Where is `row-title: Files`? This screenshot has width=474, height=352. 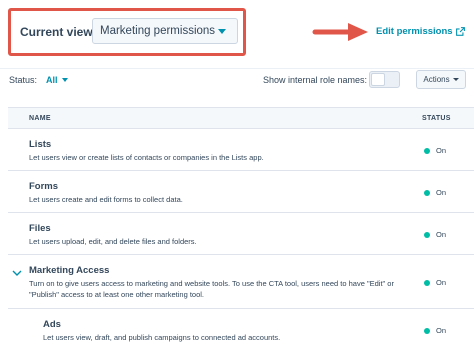
row-title: Files is located at coordinates (40, 228).